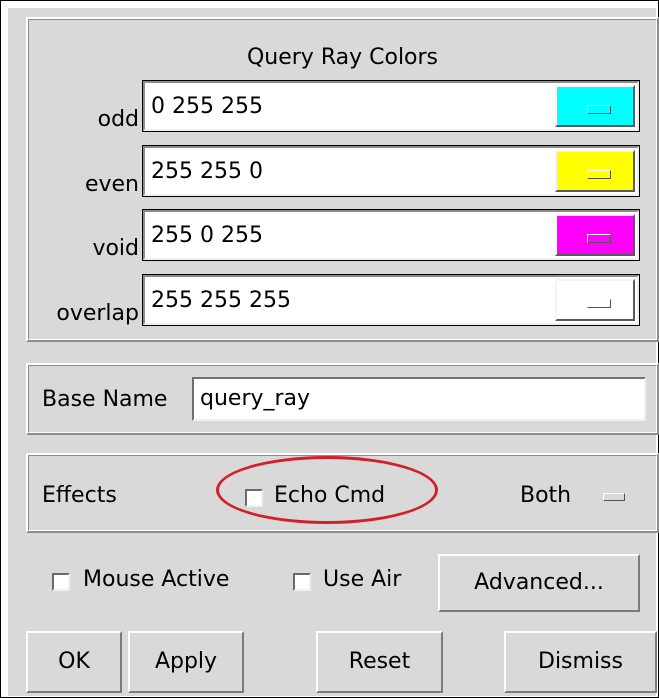 The height and width of the screenshot is (698, 659). Describe the element at coordinates (614, 497) in the screenshot. I see `effects-menu-indicator-icon` at that location.